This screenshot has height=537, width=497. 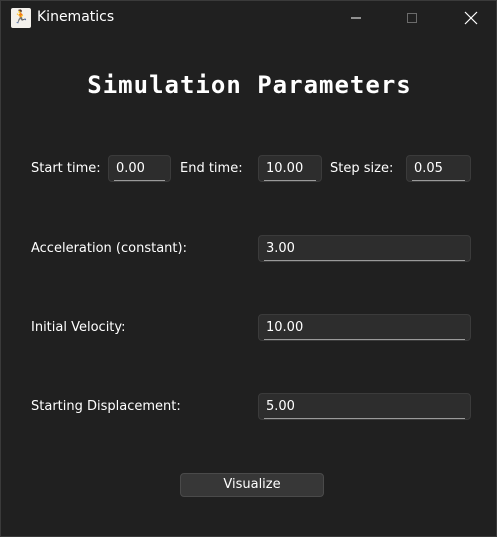 What do you see at coordinates (364, 406) in the screenshot?
I see `starting-displacement-input: 5.00` at bounding box center [364, 406].